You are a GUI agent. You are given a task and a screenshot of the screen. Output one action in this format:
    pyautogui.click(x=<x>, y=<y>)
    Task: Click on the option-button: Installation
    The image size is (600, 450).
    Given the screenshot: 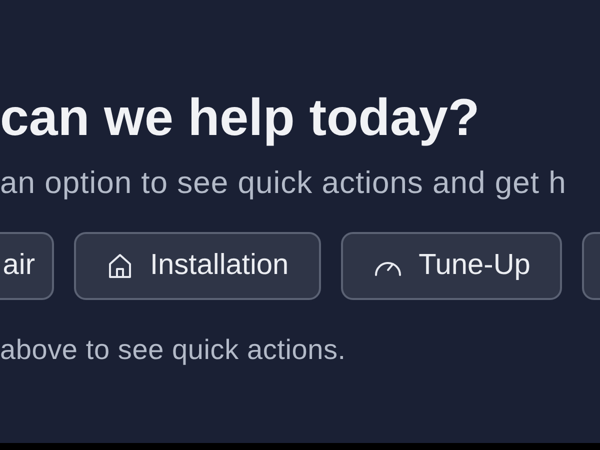 What is the action you would take?
    pyautogui.click(x=197, y=266)
    